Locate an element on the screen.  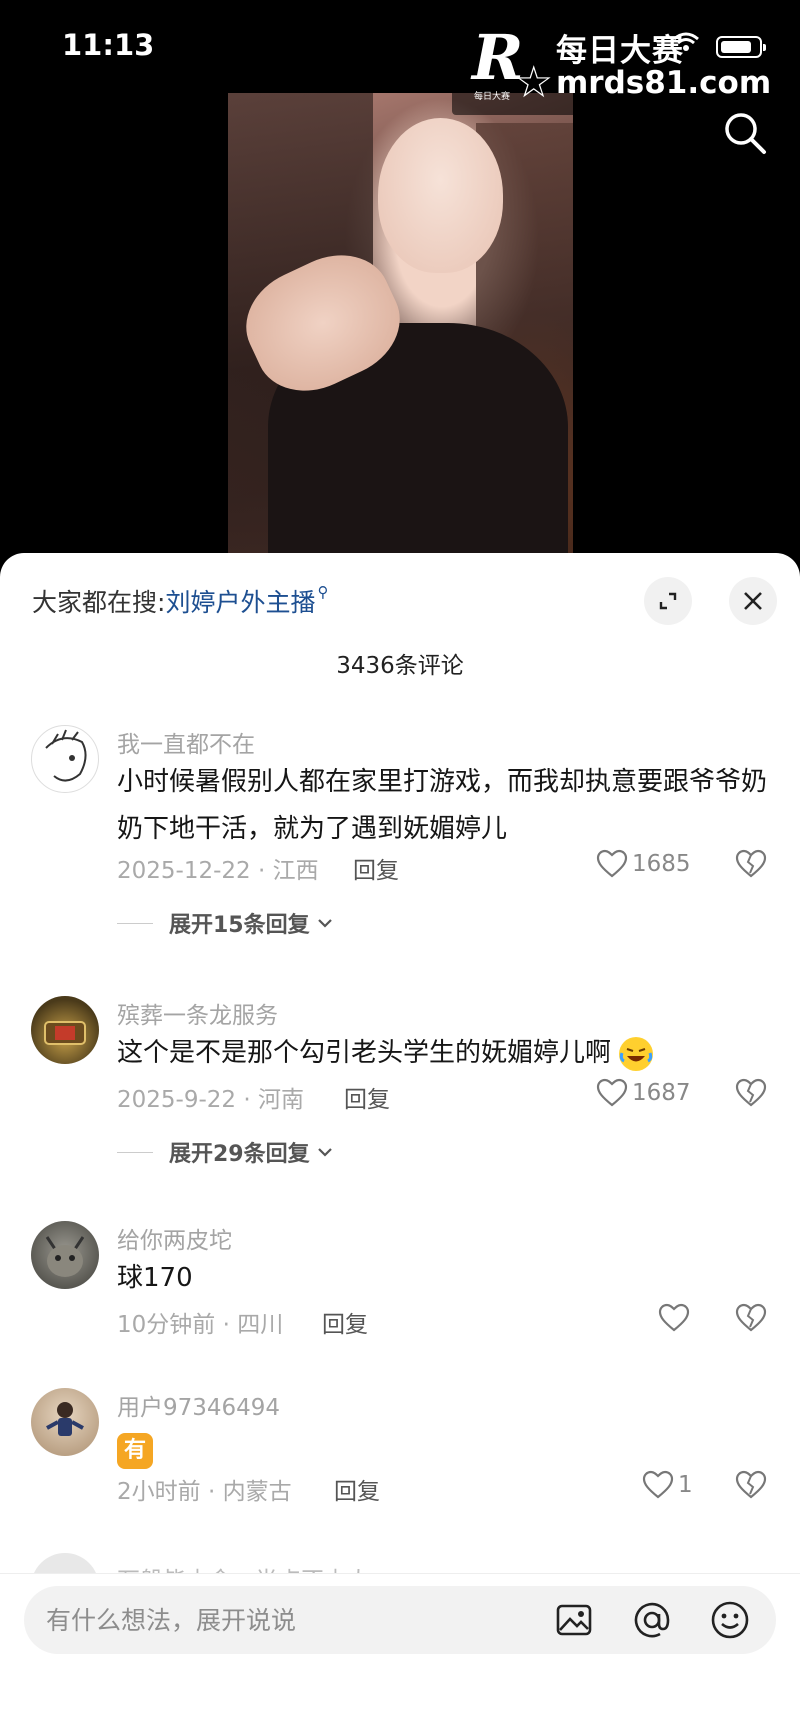
comment-input-box is located at coordinates (400, 1620).